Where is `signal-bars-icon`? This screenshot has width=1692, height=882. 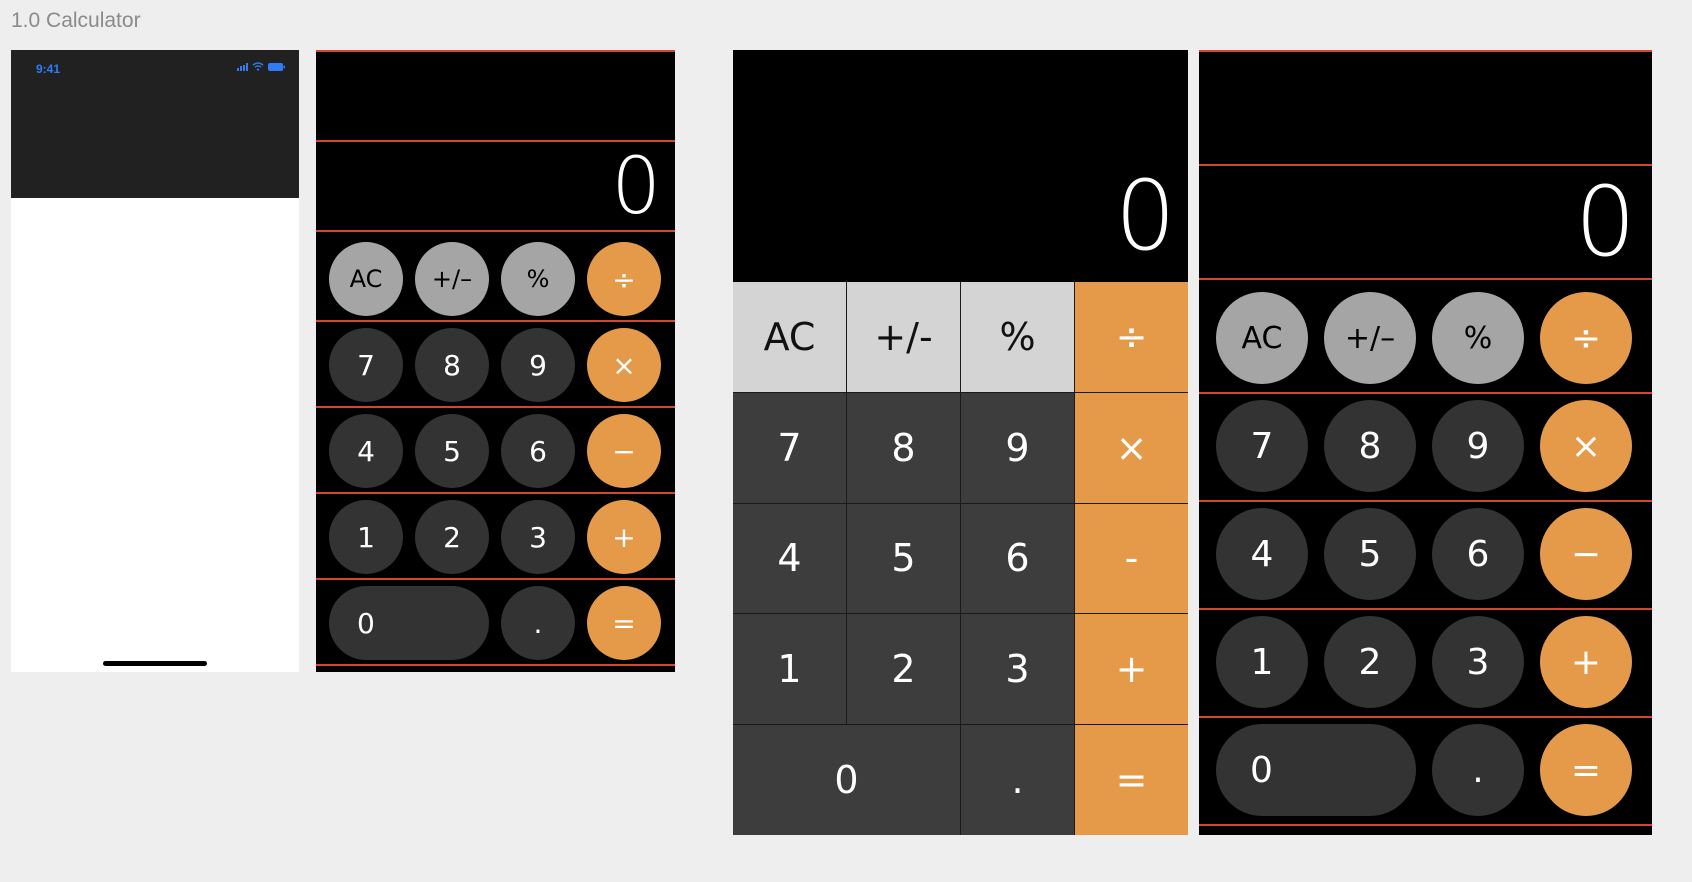
signal-bars-icon is located at coordinates (242, 66).